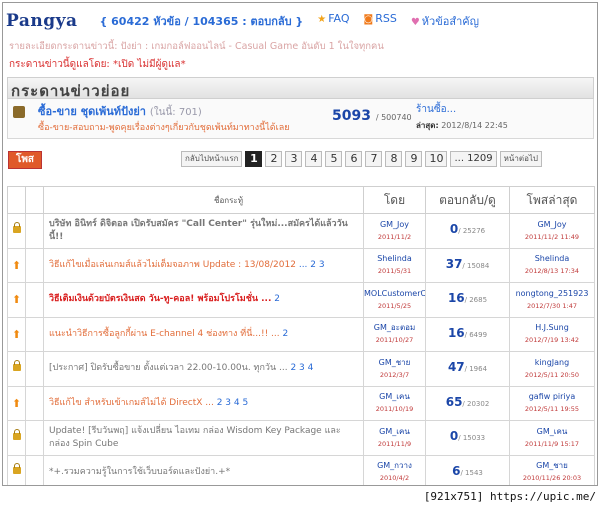  I want to click on view-count: / 15033, so click(472, 438).